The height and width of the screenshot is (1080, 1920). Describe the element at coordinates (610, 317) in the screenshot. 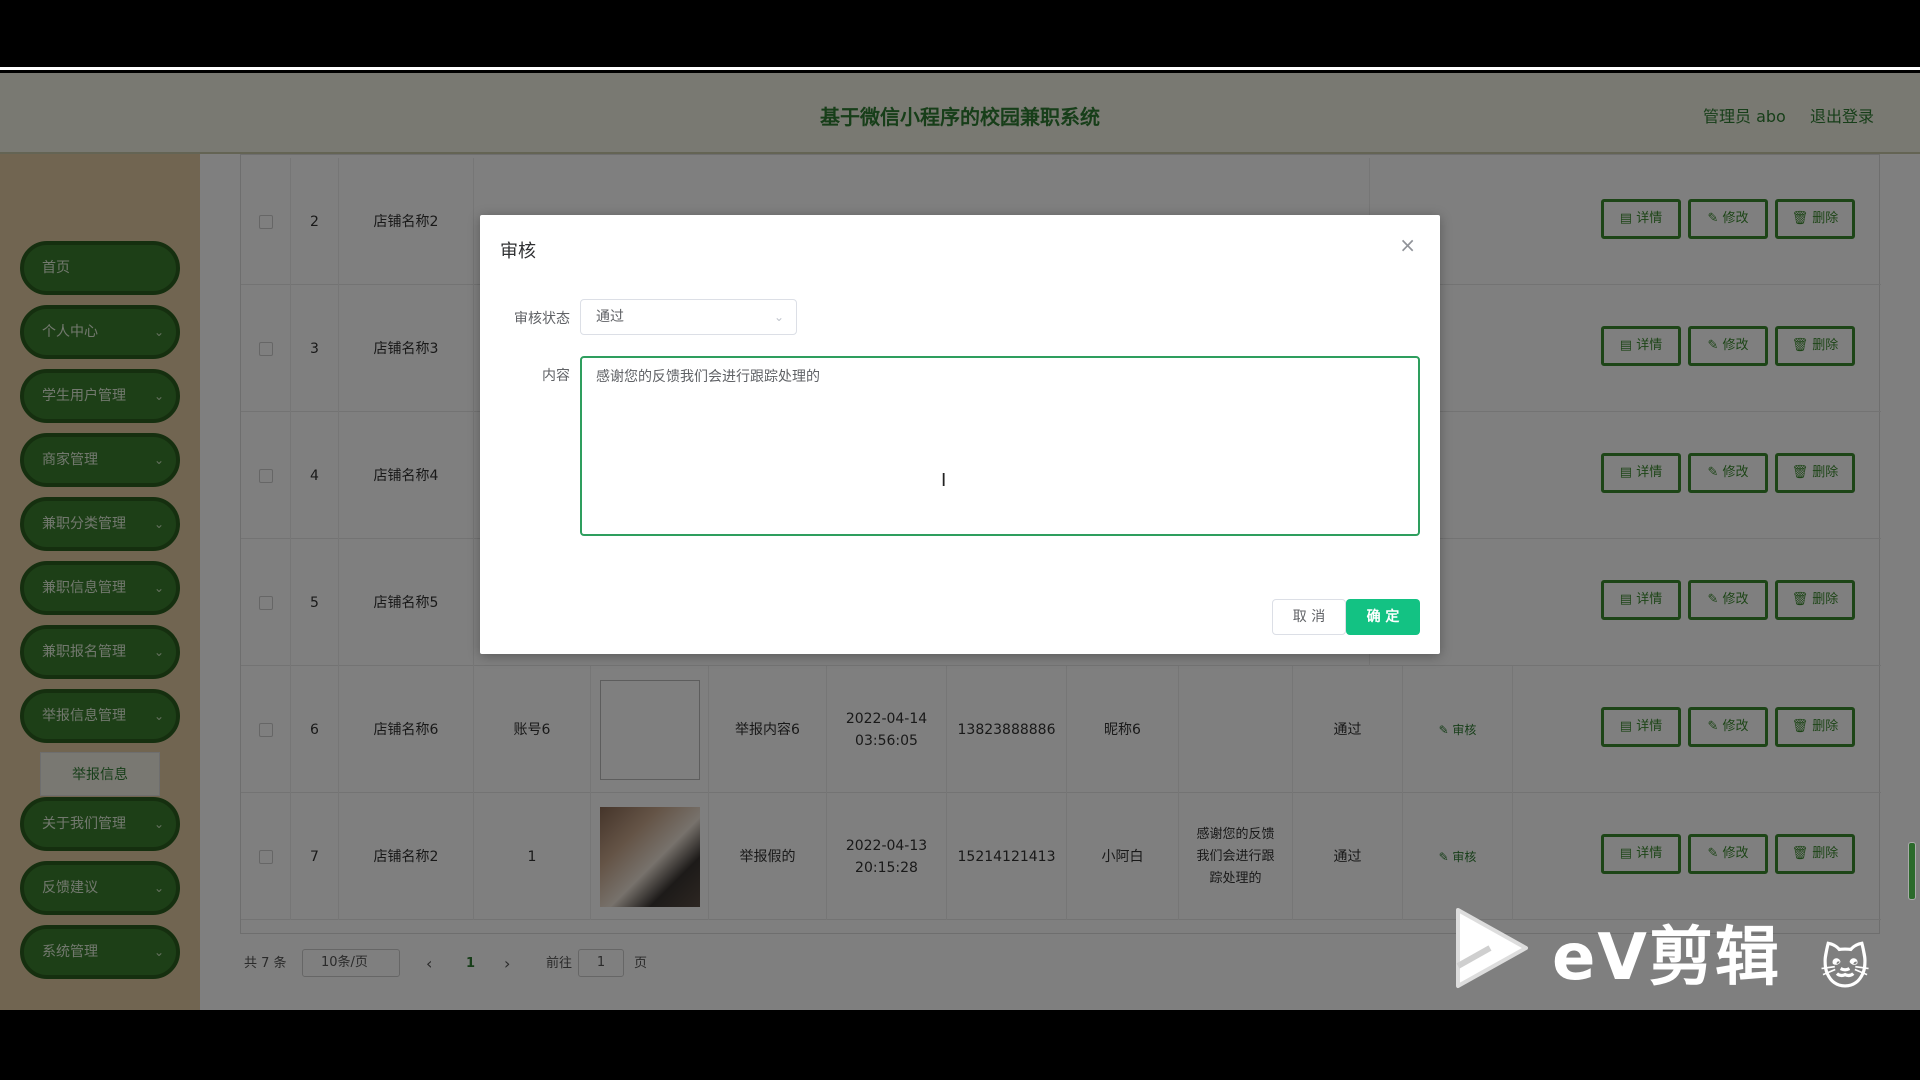

I see `select-value: 通过` at that location.